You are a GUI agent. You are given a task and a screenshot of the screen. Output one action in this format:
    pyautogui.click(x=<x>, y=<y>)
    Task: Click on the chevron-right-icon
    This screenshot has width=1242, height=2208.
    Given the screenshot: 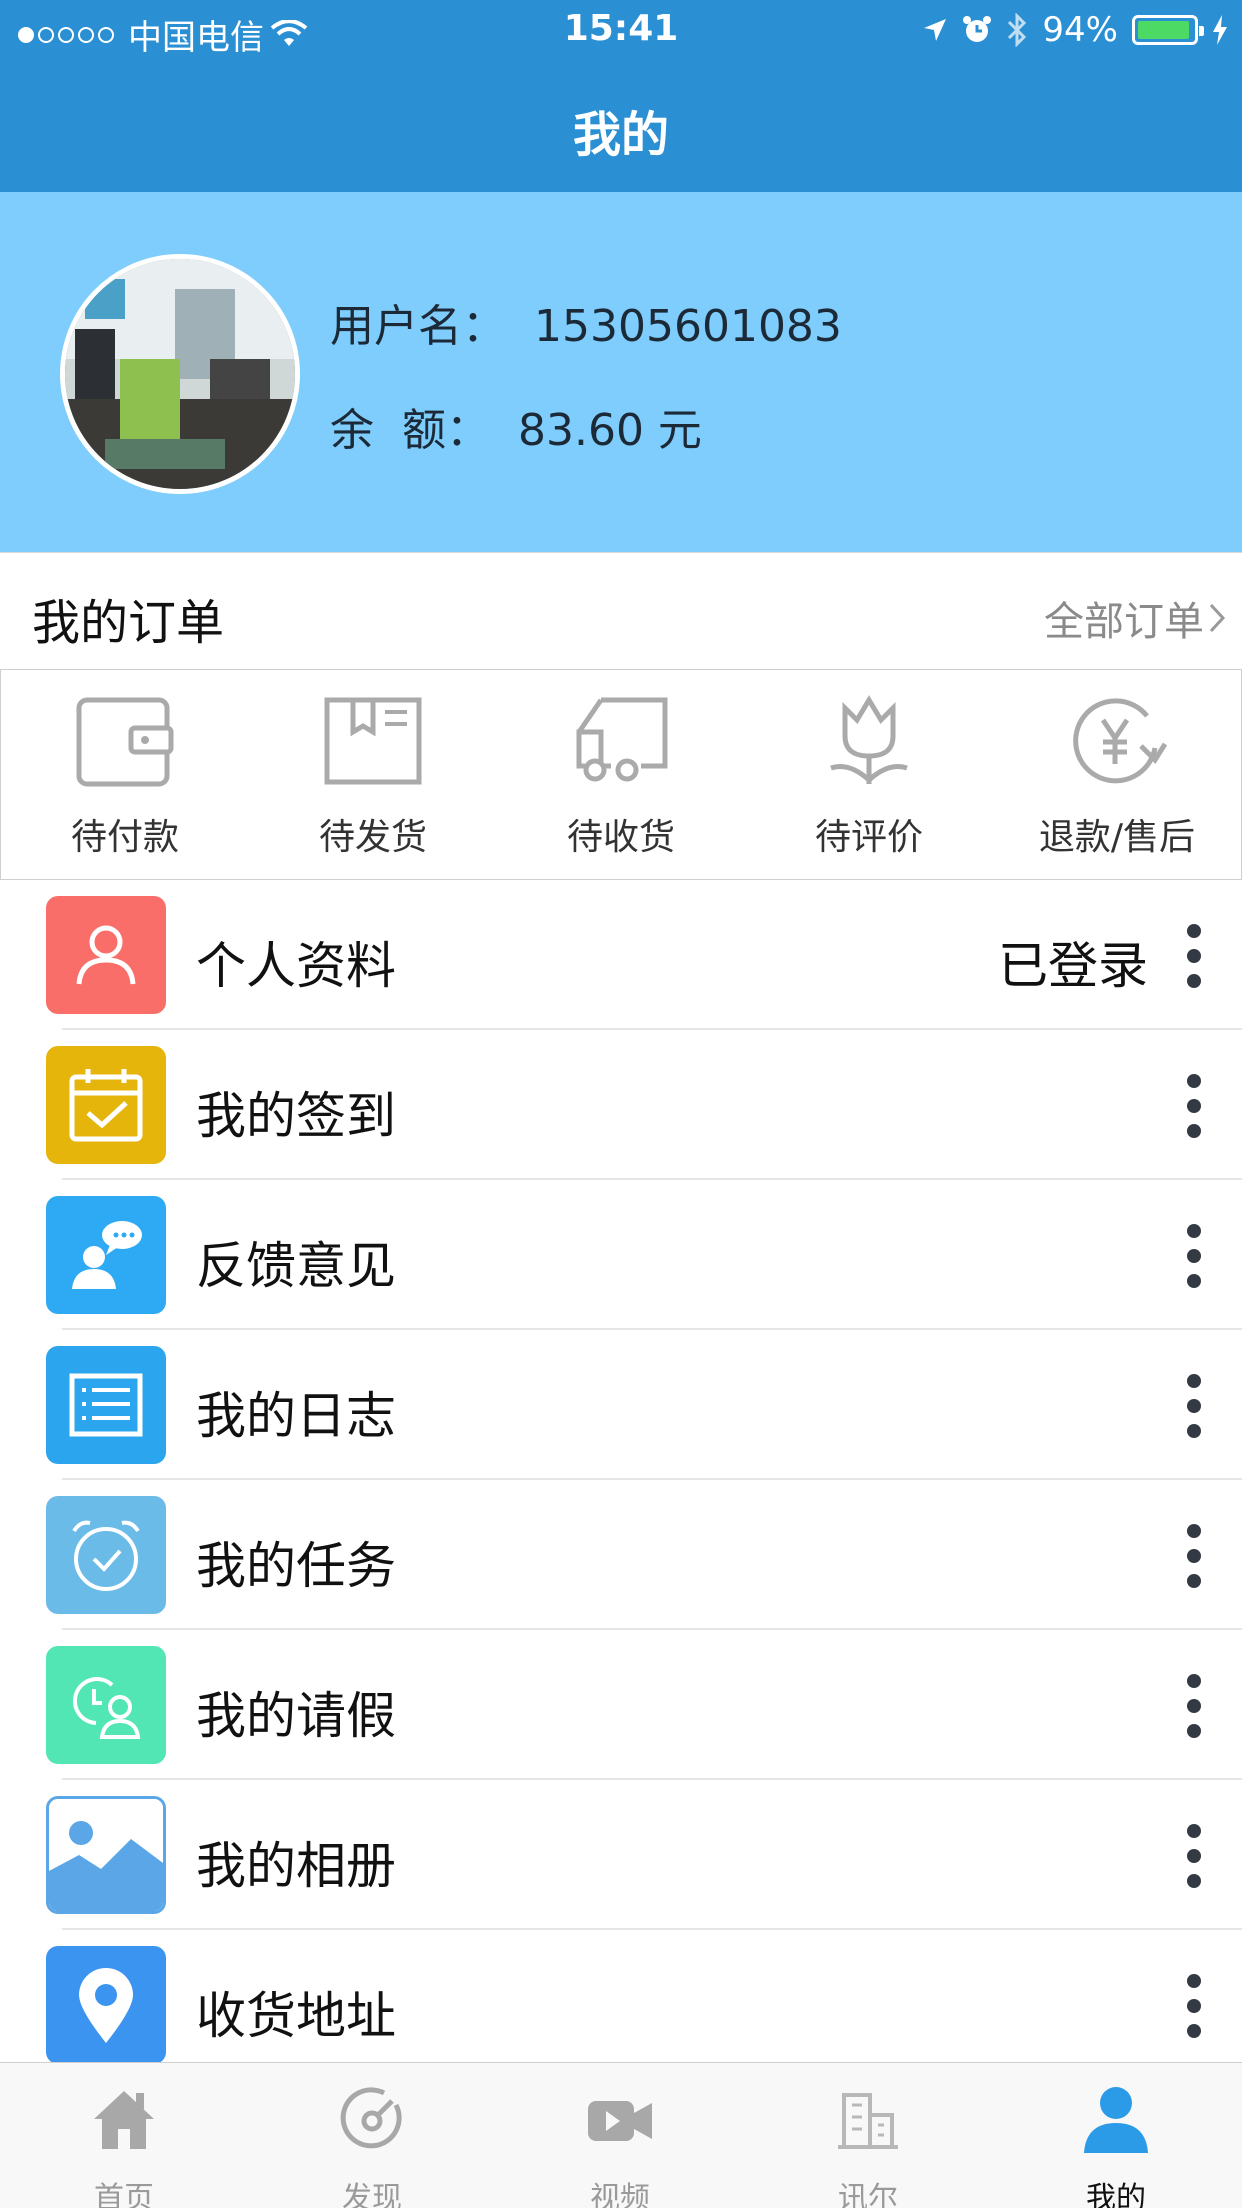 What is the action you would take?
    pyautogui.click(x=1217, y=618)
    